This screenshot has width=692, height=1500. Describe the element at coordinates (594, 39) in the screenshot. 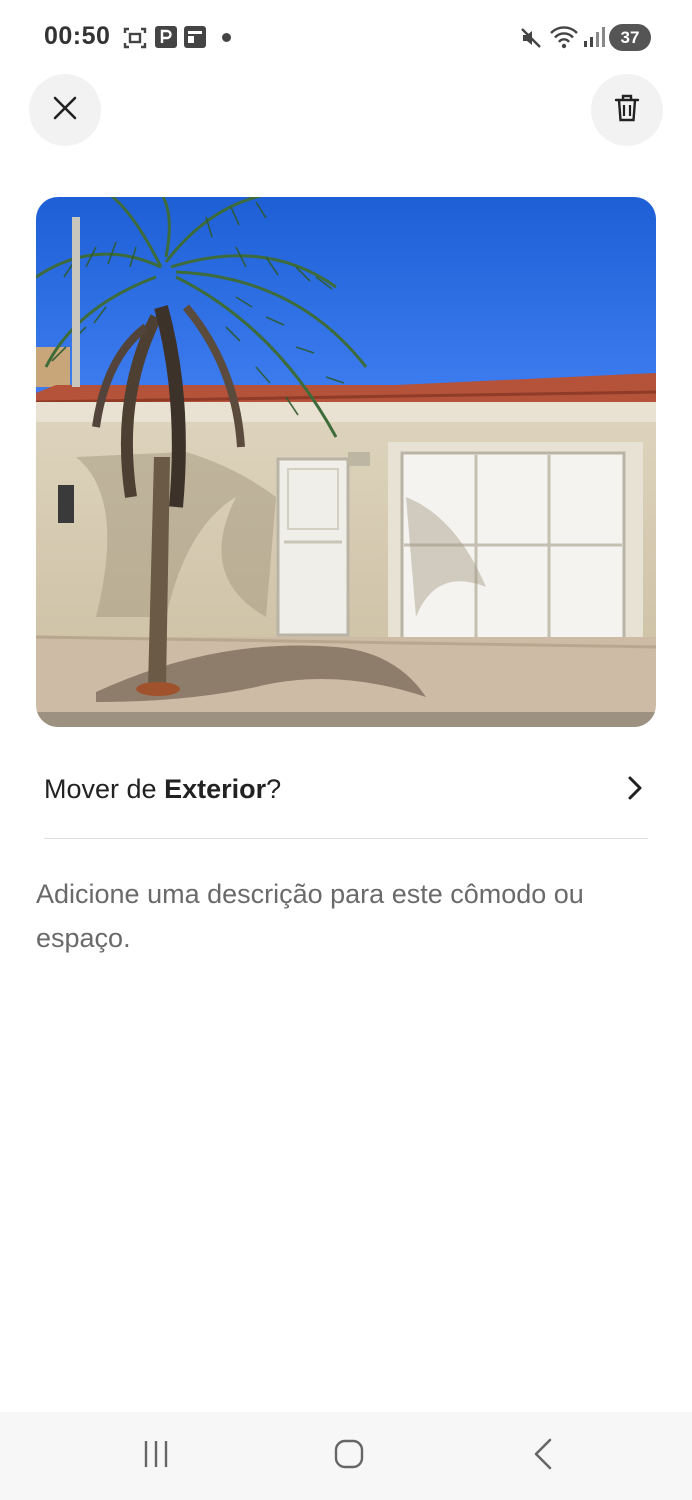

I see `signal-icon` at that location.